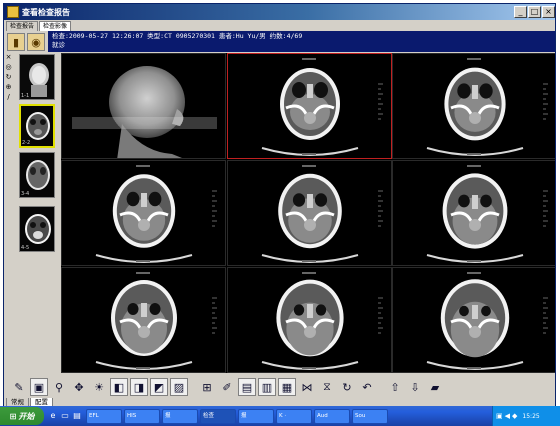 Image resolution: width=560 pixels, height=426 pixels. Describe the element at coordinates (514, 416) in the screenshot. I see `security-icon: ◆` at that location.